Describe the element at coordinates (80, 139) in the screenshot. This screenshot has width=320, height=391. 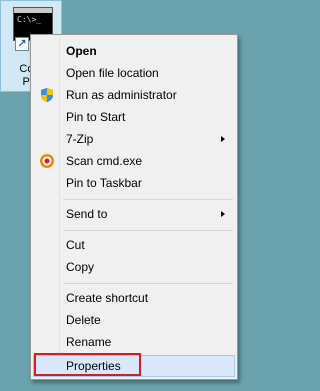
I see `menu-item-label: 7-Zip` at that location.